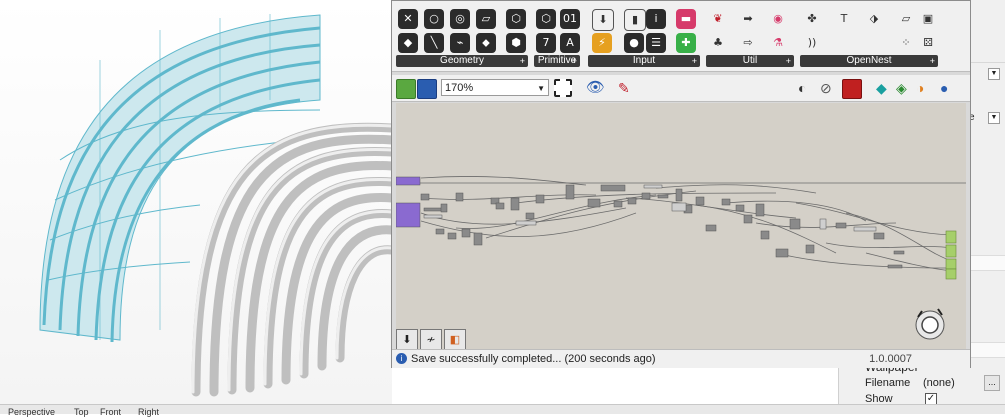 The image size is (1005, 418). Describe the element at coordinates (930, 324) in the screenshot. I see `navigation-compass` at that location.